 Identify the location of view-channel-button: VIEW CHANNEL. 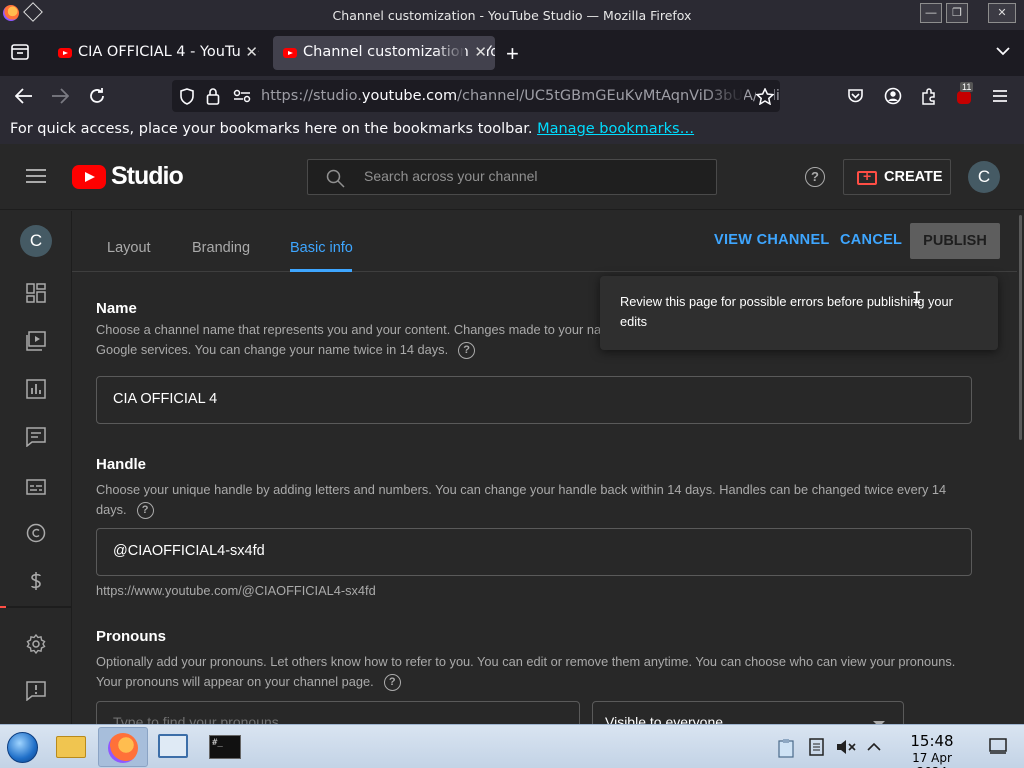
(772, 240).